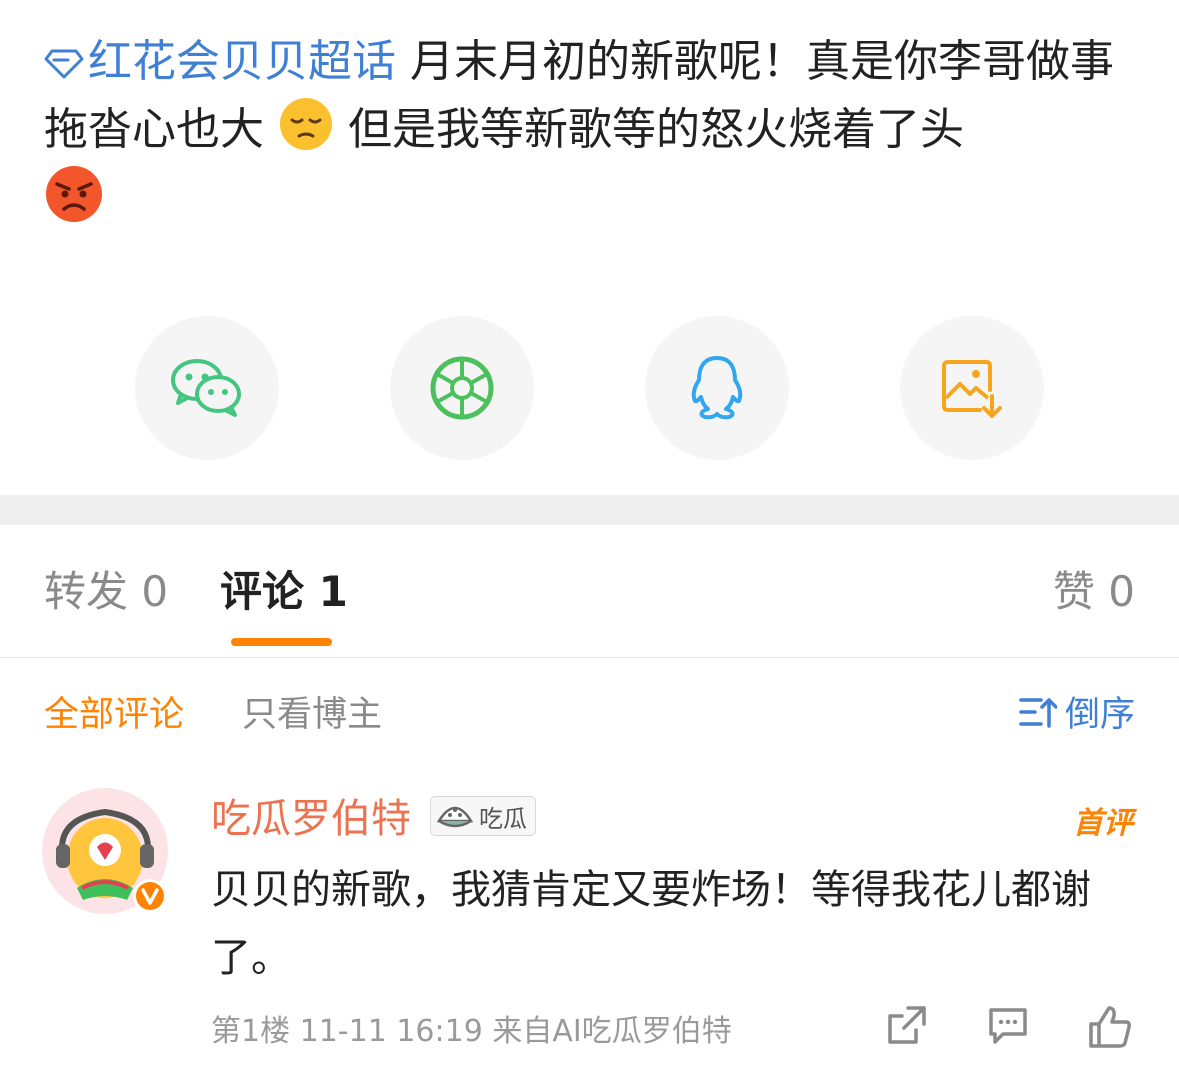 The height and width of the screenshot is (1075, 1179). Describe the element at coordinates (471, 1031) in the screenshot. I see `comment-meta: 第1楼 11-11 16:19 来自AI吃瓜罗伯特` at that location.